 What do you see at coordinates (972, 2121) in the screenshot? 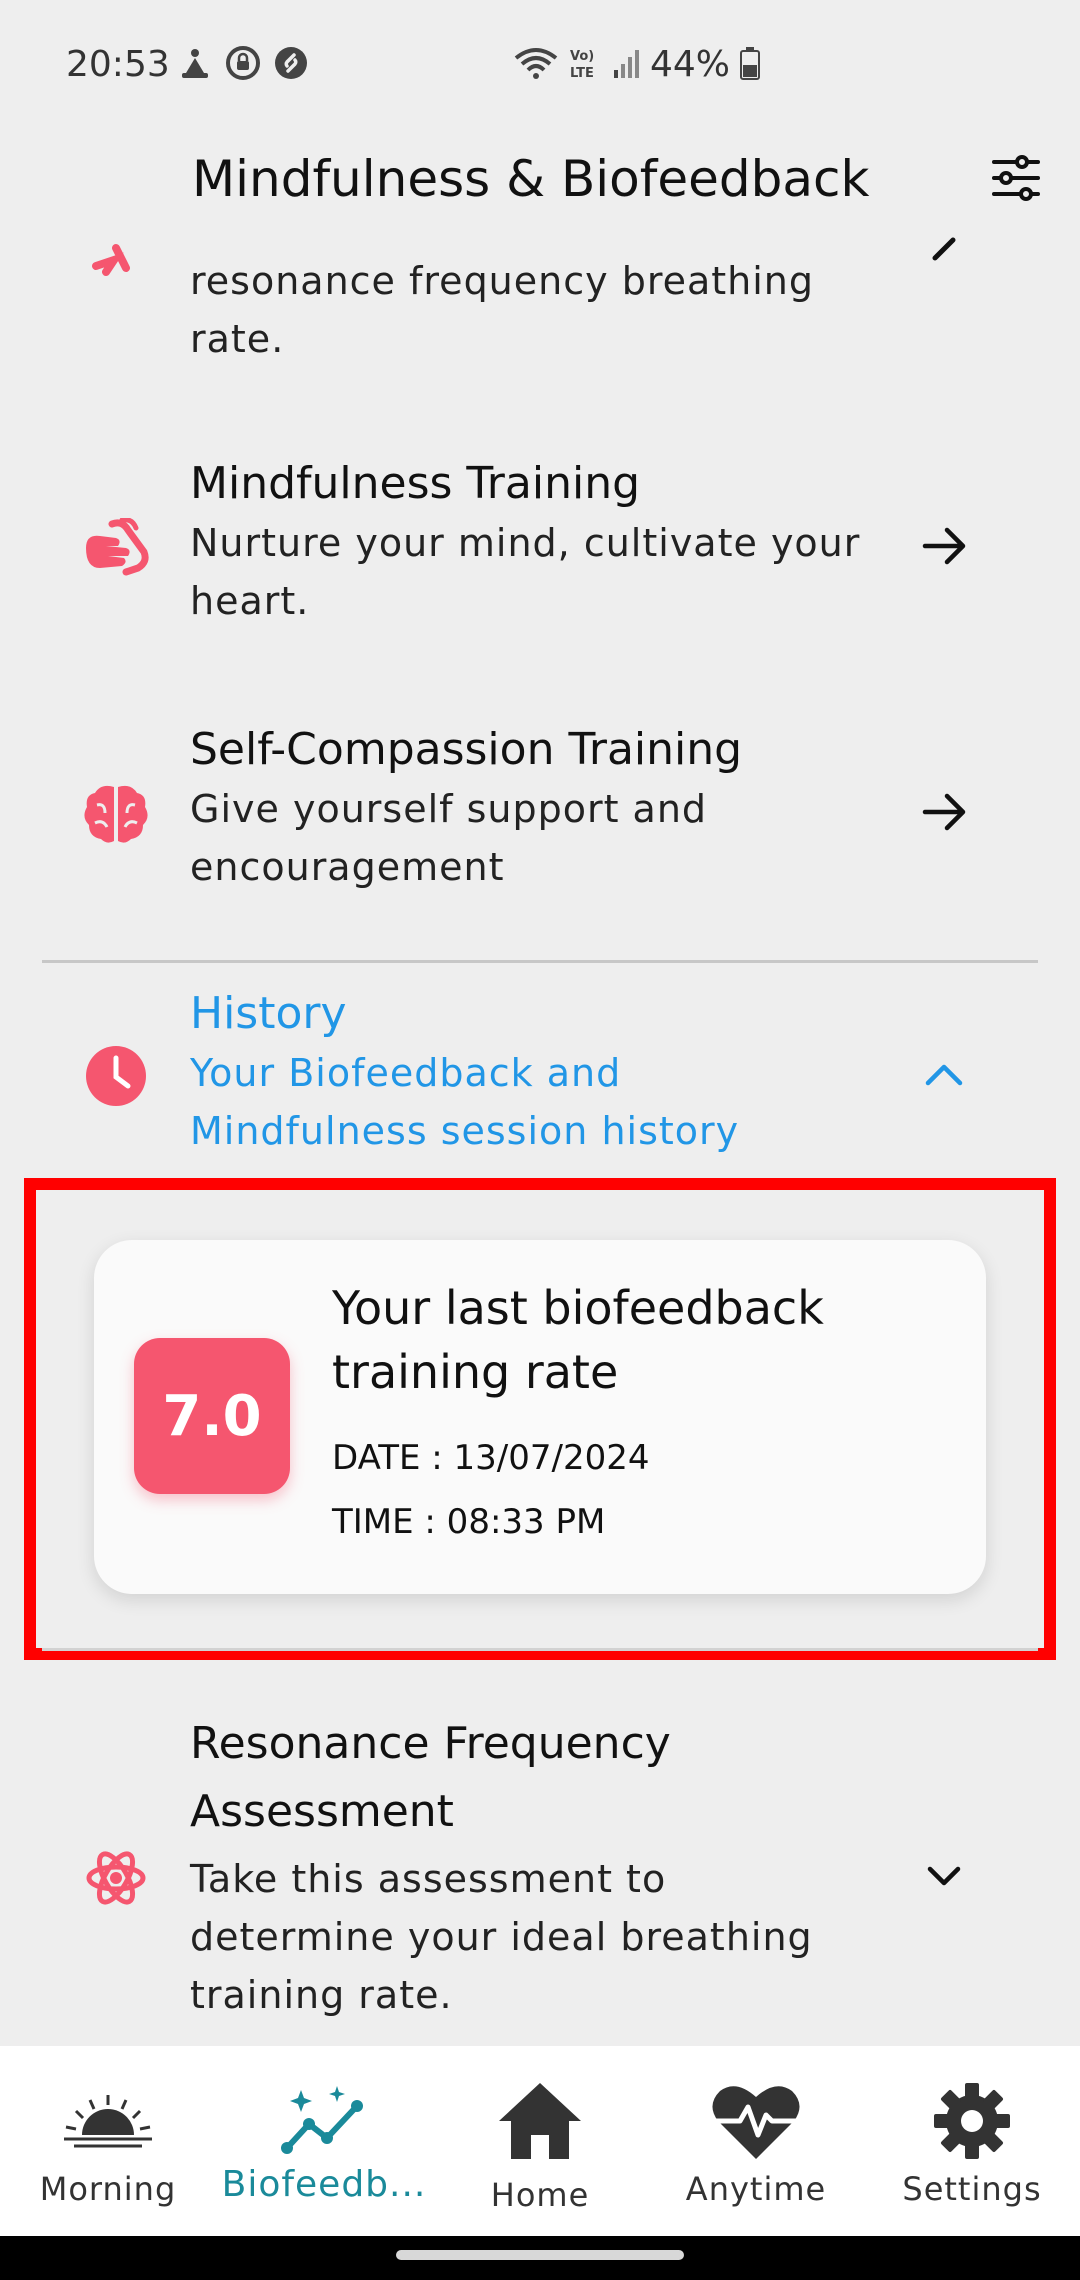
I see `gear-icon` at bounding box center [972, 2121].